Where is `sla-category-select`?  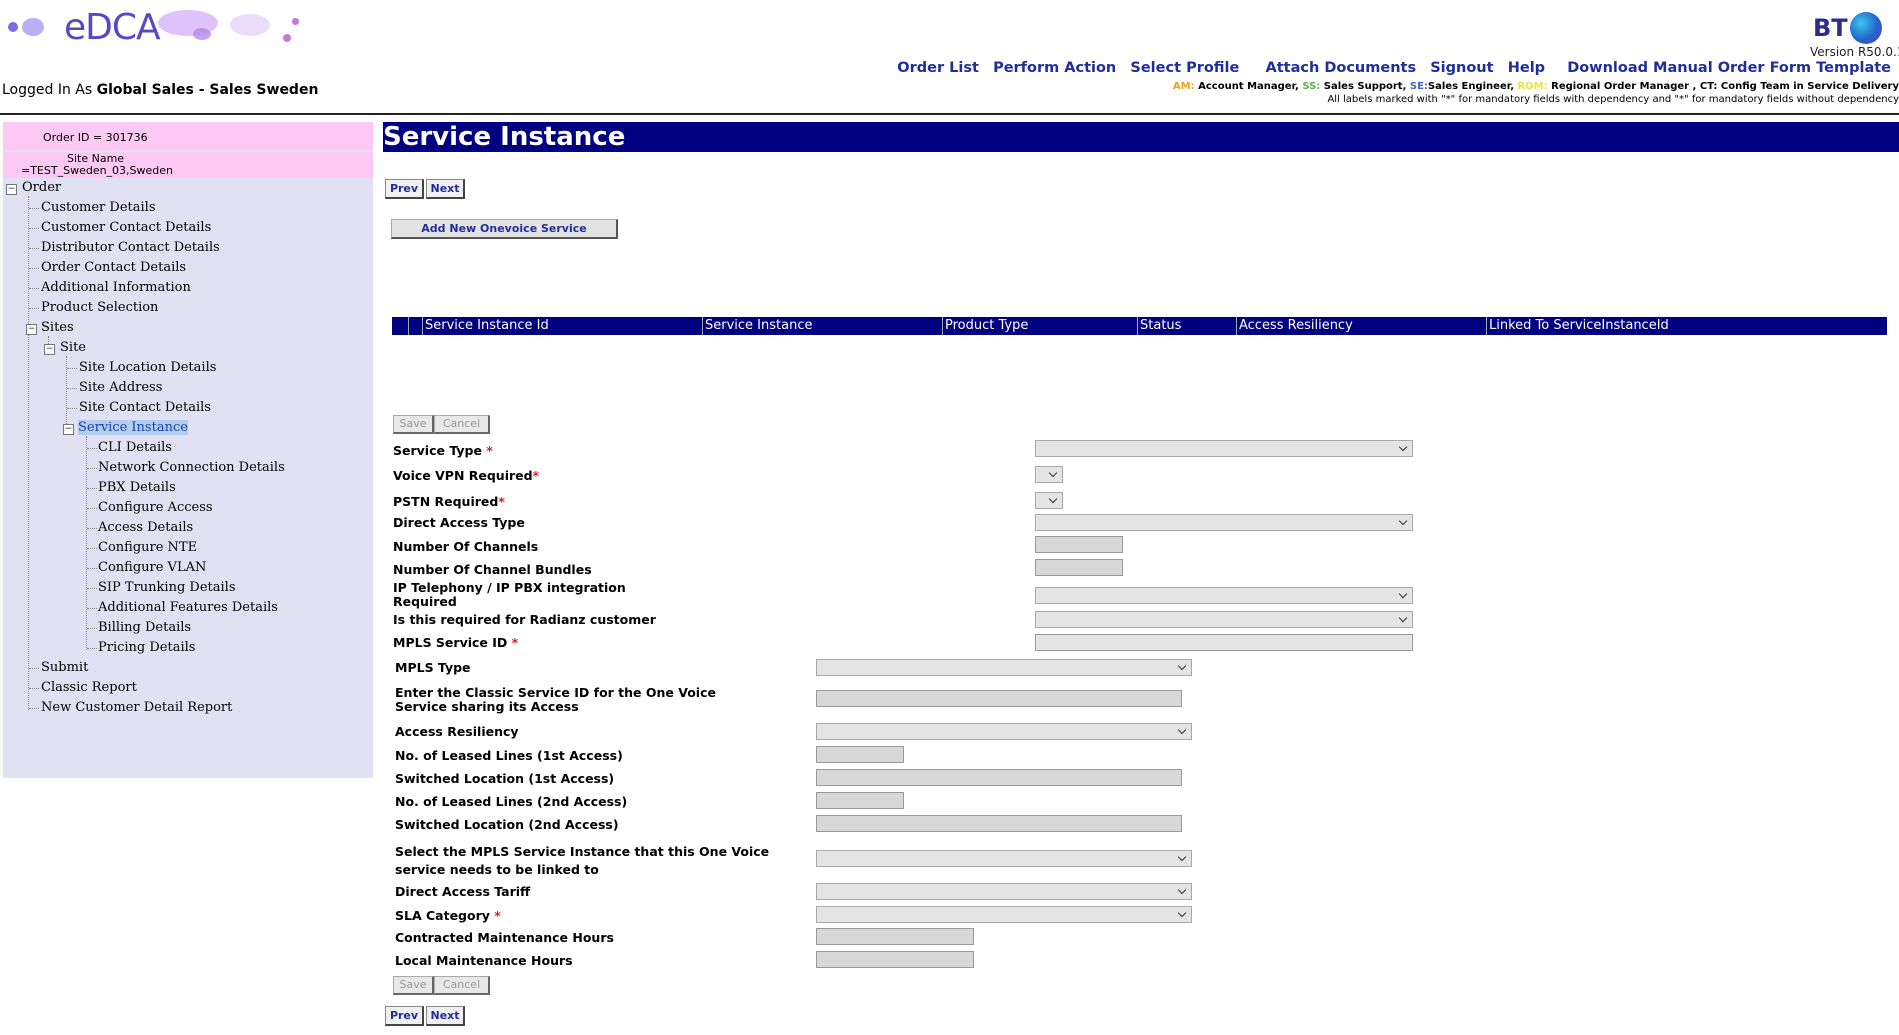
sla-category-select is located at coordinates (1004, 914).